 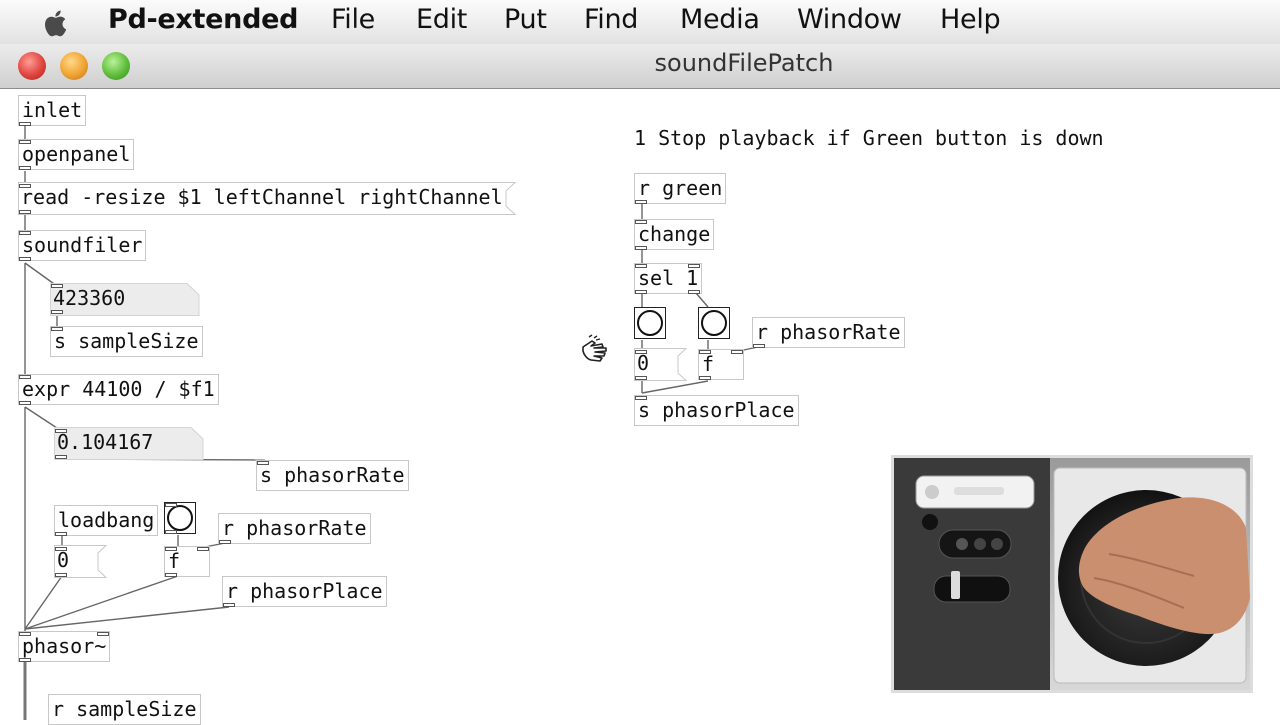 I want to click on expr-object: expr 44100 / $f1, so click(x=118, y=389).